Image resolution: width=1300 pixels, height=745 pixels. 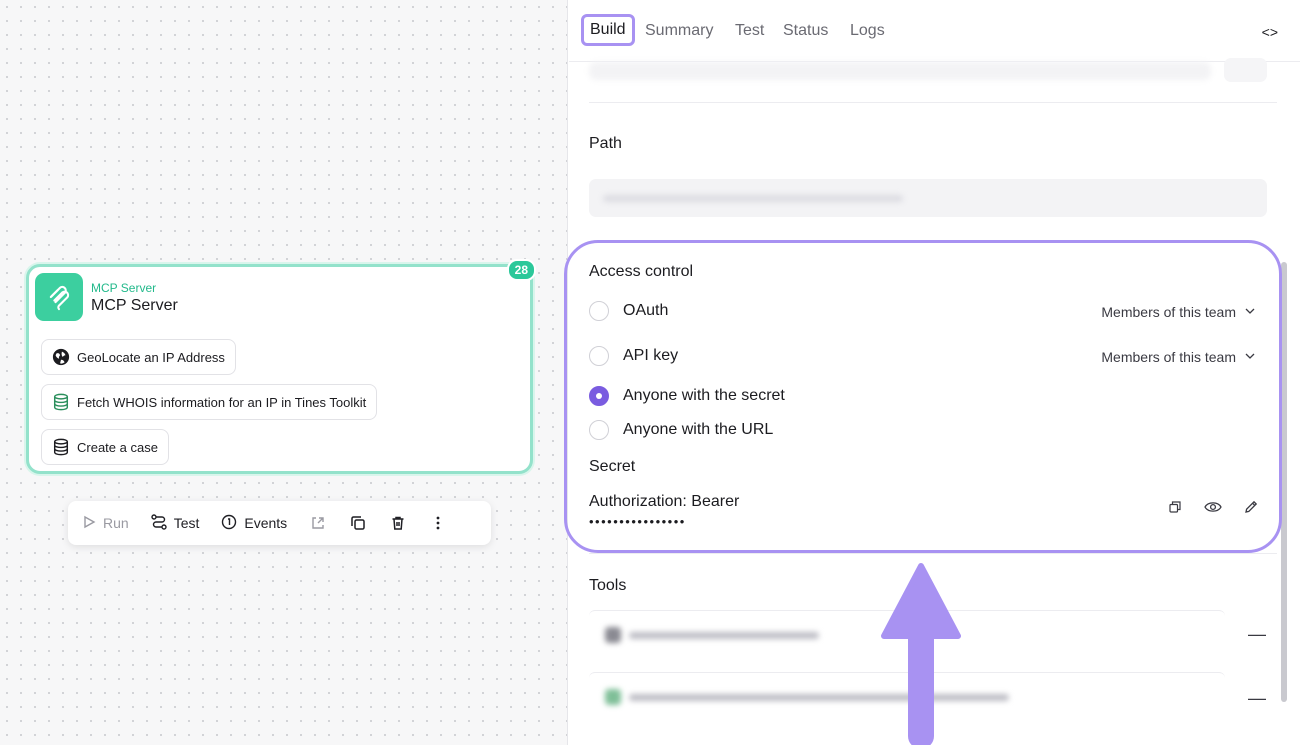 I want to click on duplicate-icon, so click(x=358, y=523).